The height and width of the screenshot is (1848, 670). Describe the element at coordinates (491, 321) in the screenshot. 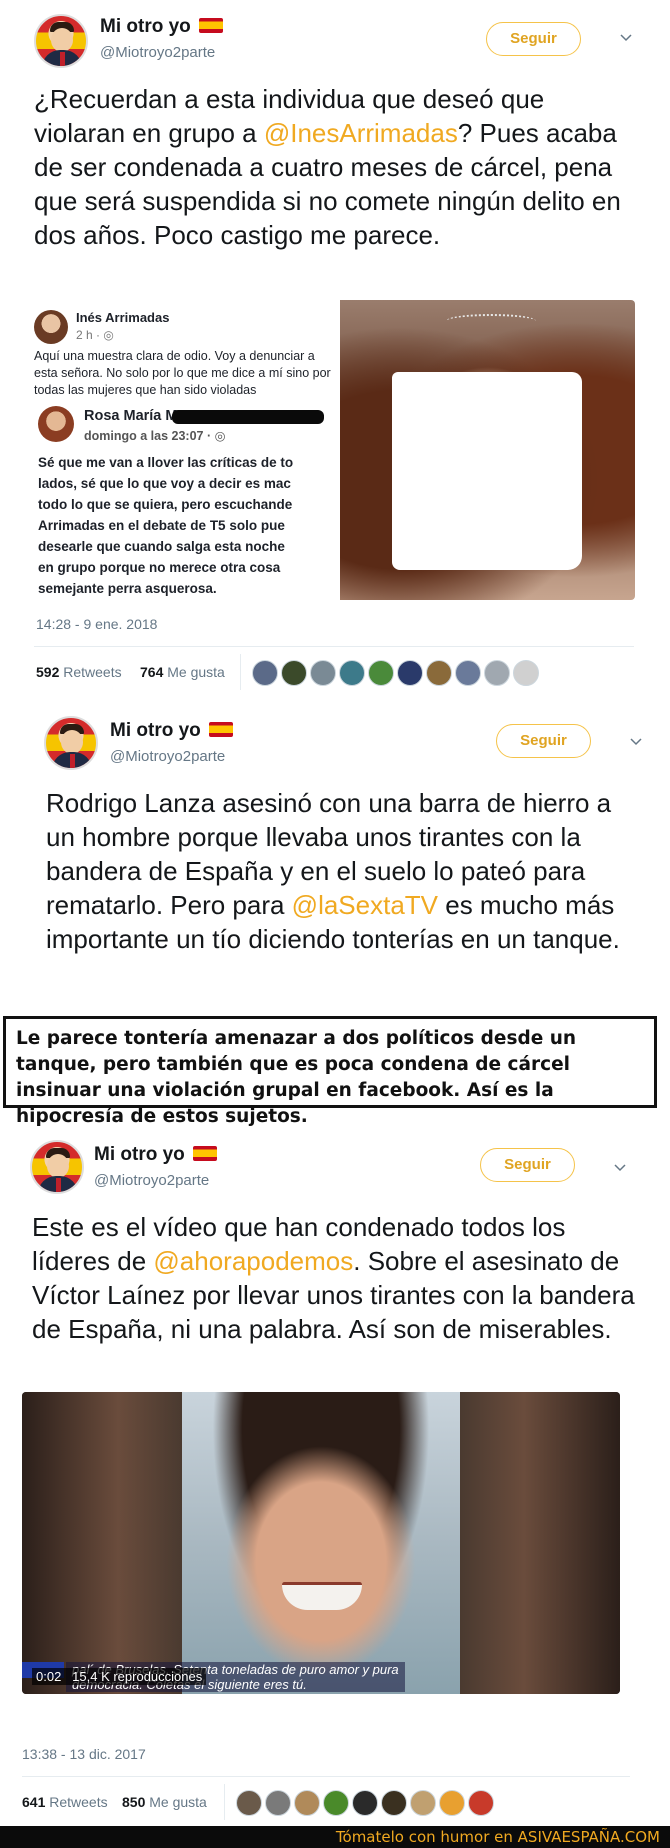

I see `tiara` at that location.